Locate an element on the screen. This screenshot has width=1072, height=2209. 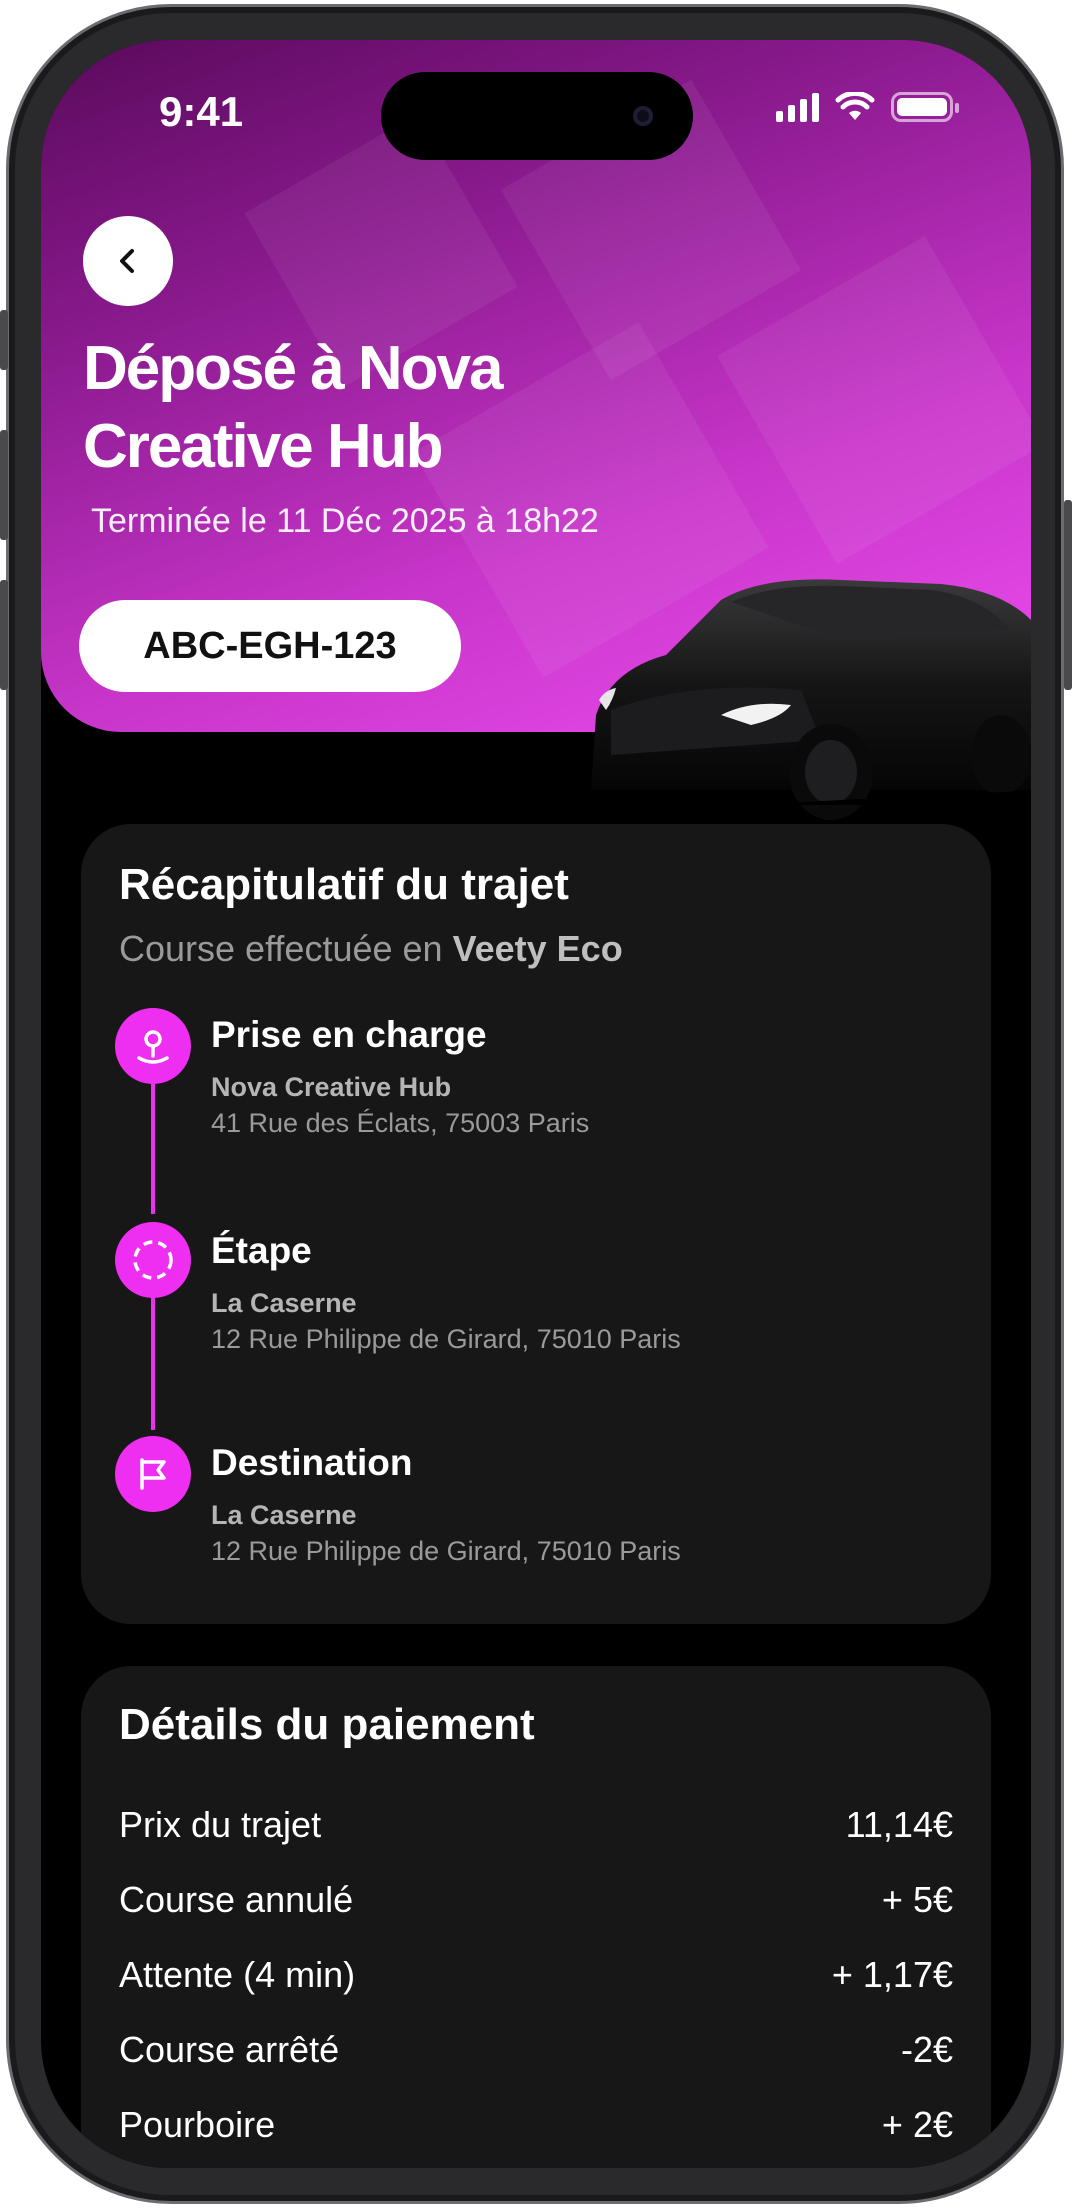
trip-subtitle-prefix: Course effectuée en is located at coordinates (281, 948).